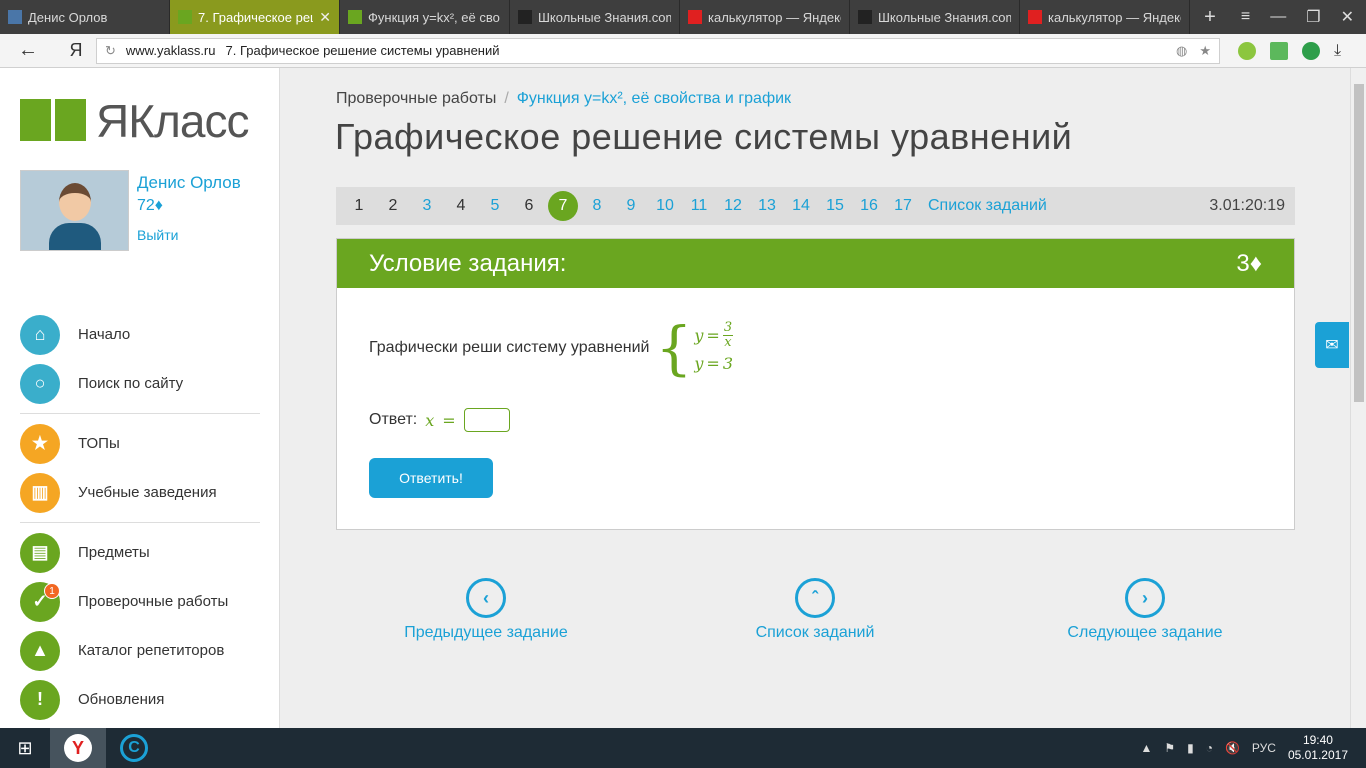  Describe the element at coordinates (654, 98) in the screenshot. I see `breadcrumb-link: Функция y=kx², её свойства и график` at that location.